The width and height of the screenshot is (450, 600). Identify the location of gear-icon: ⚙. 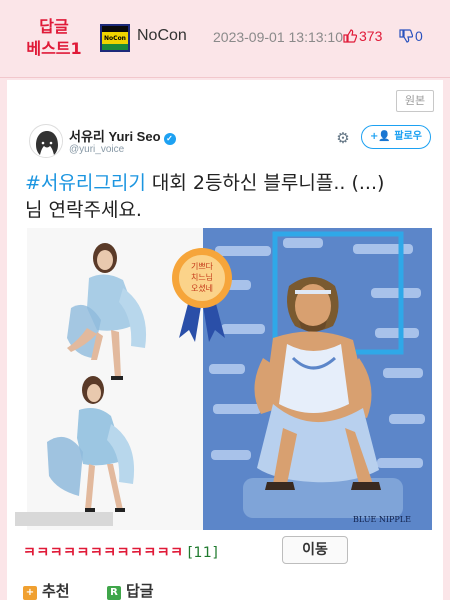
(343, 138).